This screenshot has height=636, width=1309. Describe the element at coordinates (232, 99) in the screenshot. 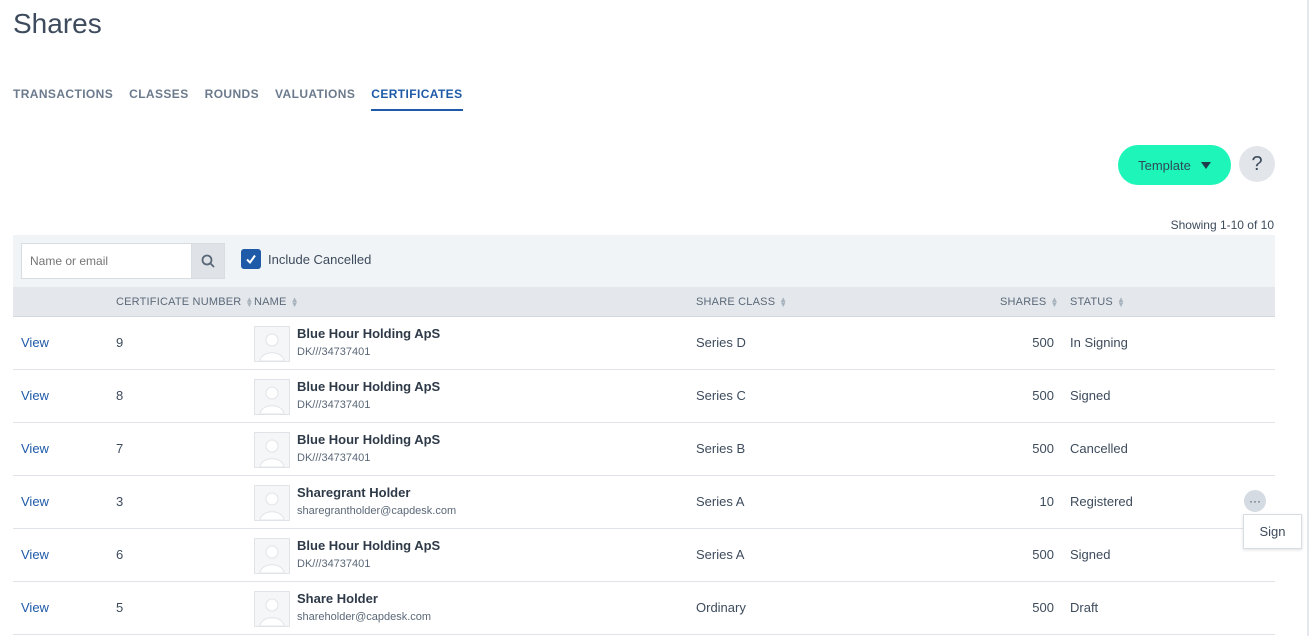

I see `tab-rounds: ROUNDS` at that location.